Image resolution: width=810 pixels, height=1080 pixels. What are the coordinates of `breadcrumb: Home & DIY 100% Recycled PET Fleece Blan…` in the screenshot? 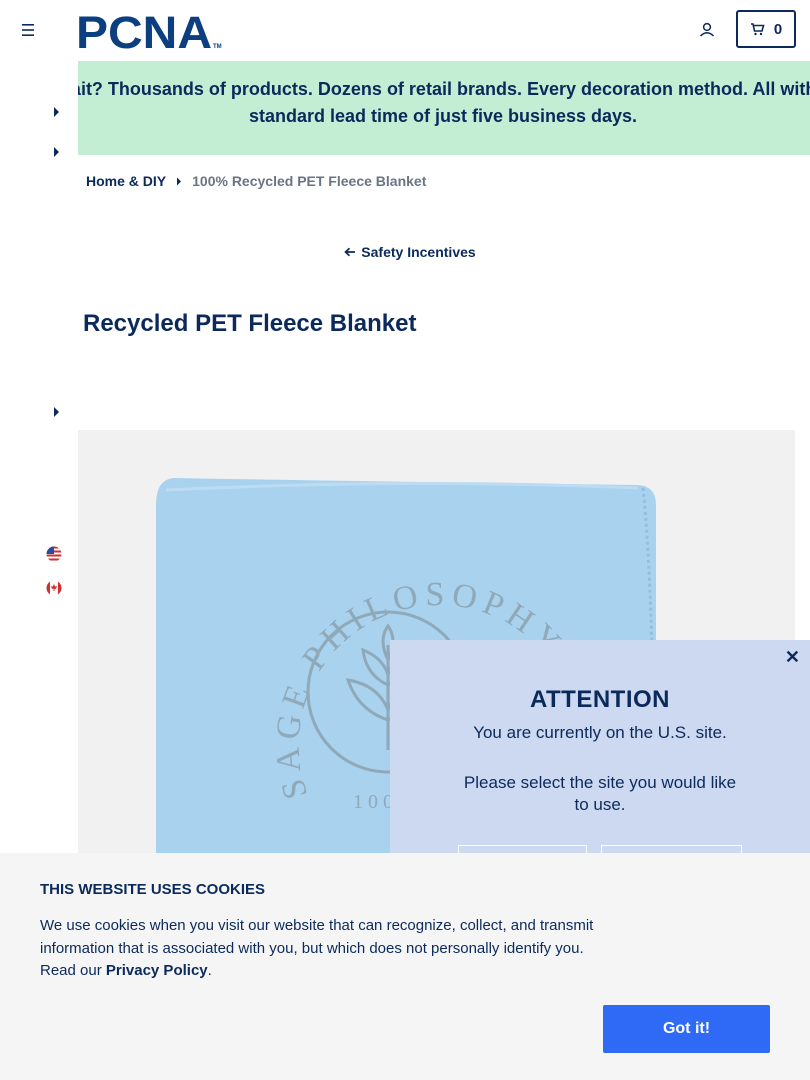 It's located at (256, 181).